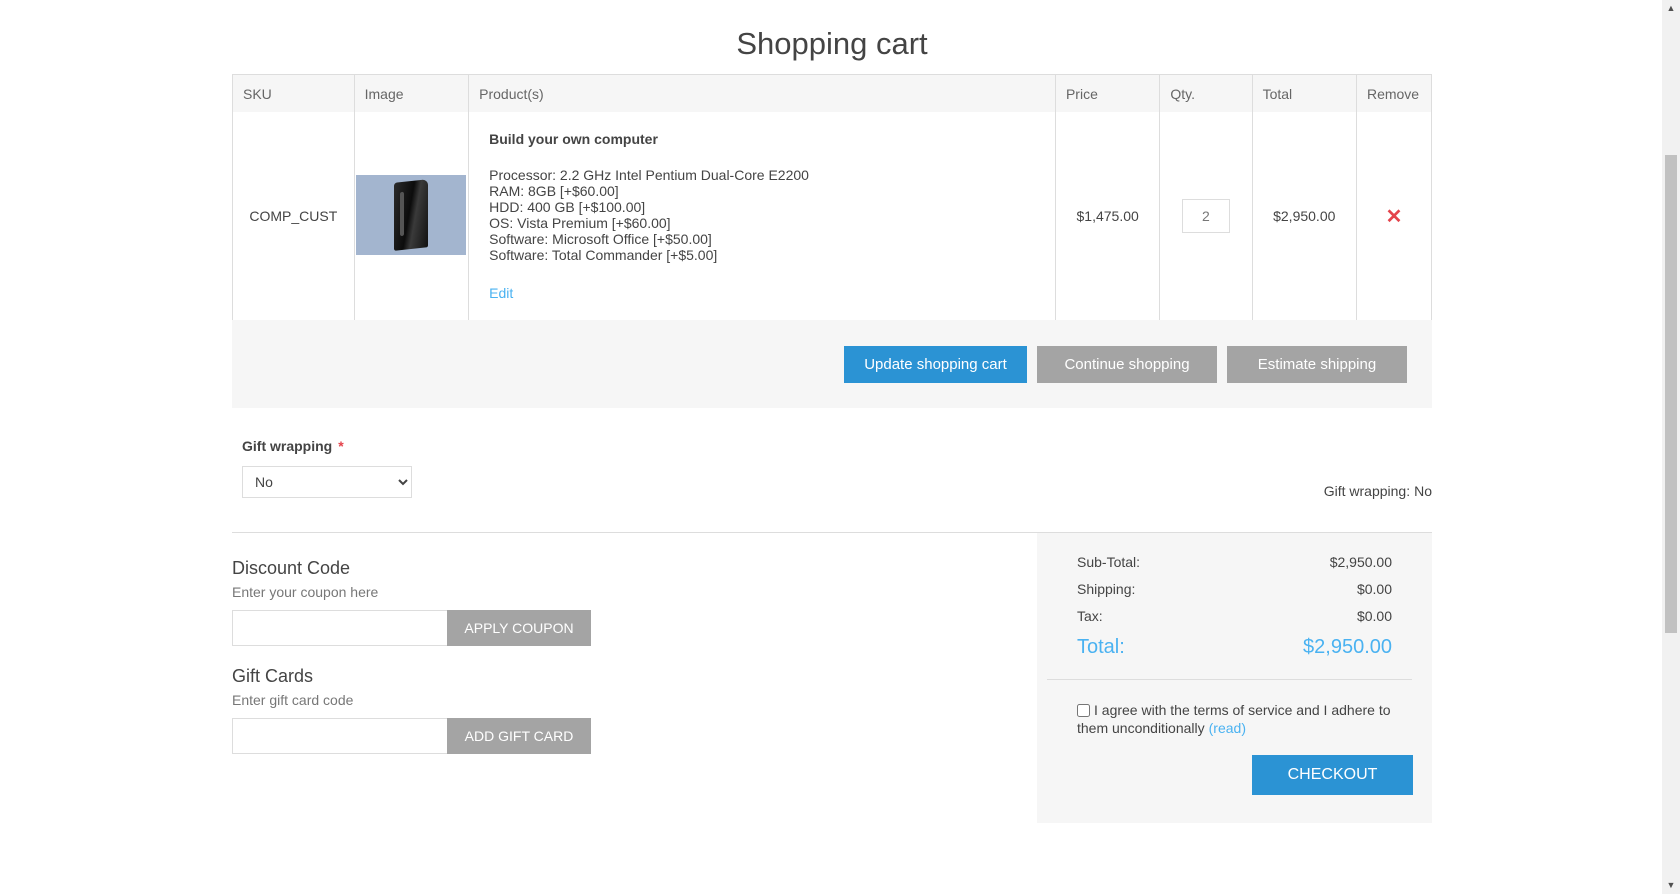 The image size is (1680, 894). I want to click on gift-wrapping-label-text: Gift wrapping, so click(287, 446).